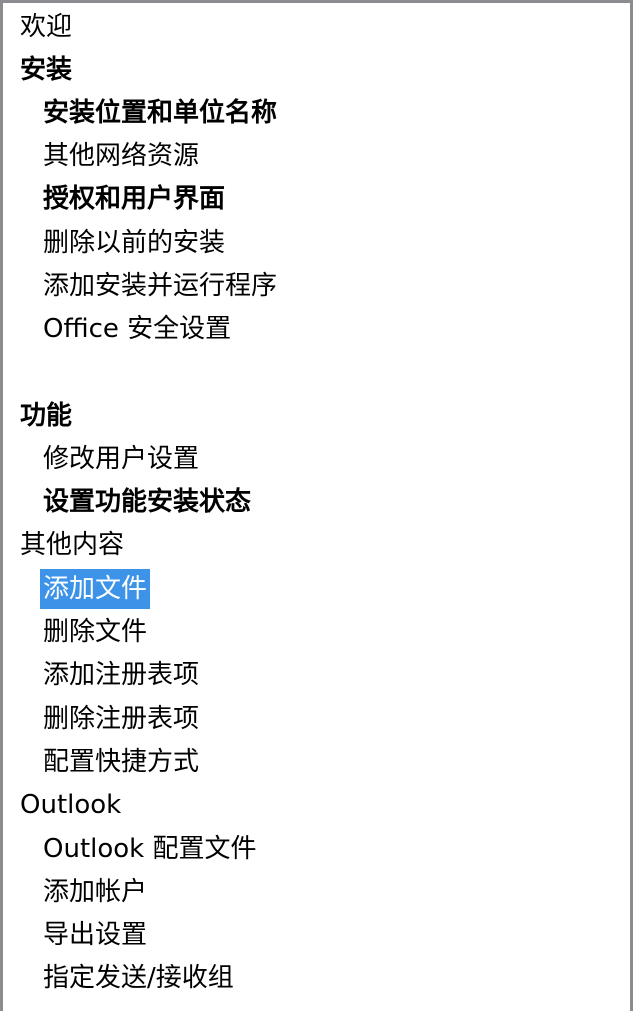  I want to click on tree-item-remove-registry: 删除注册表项, so click(121, 719).